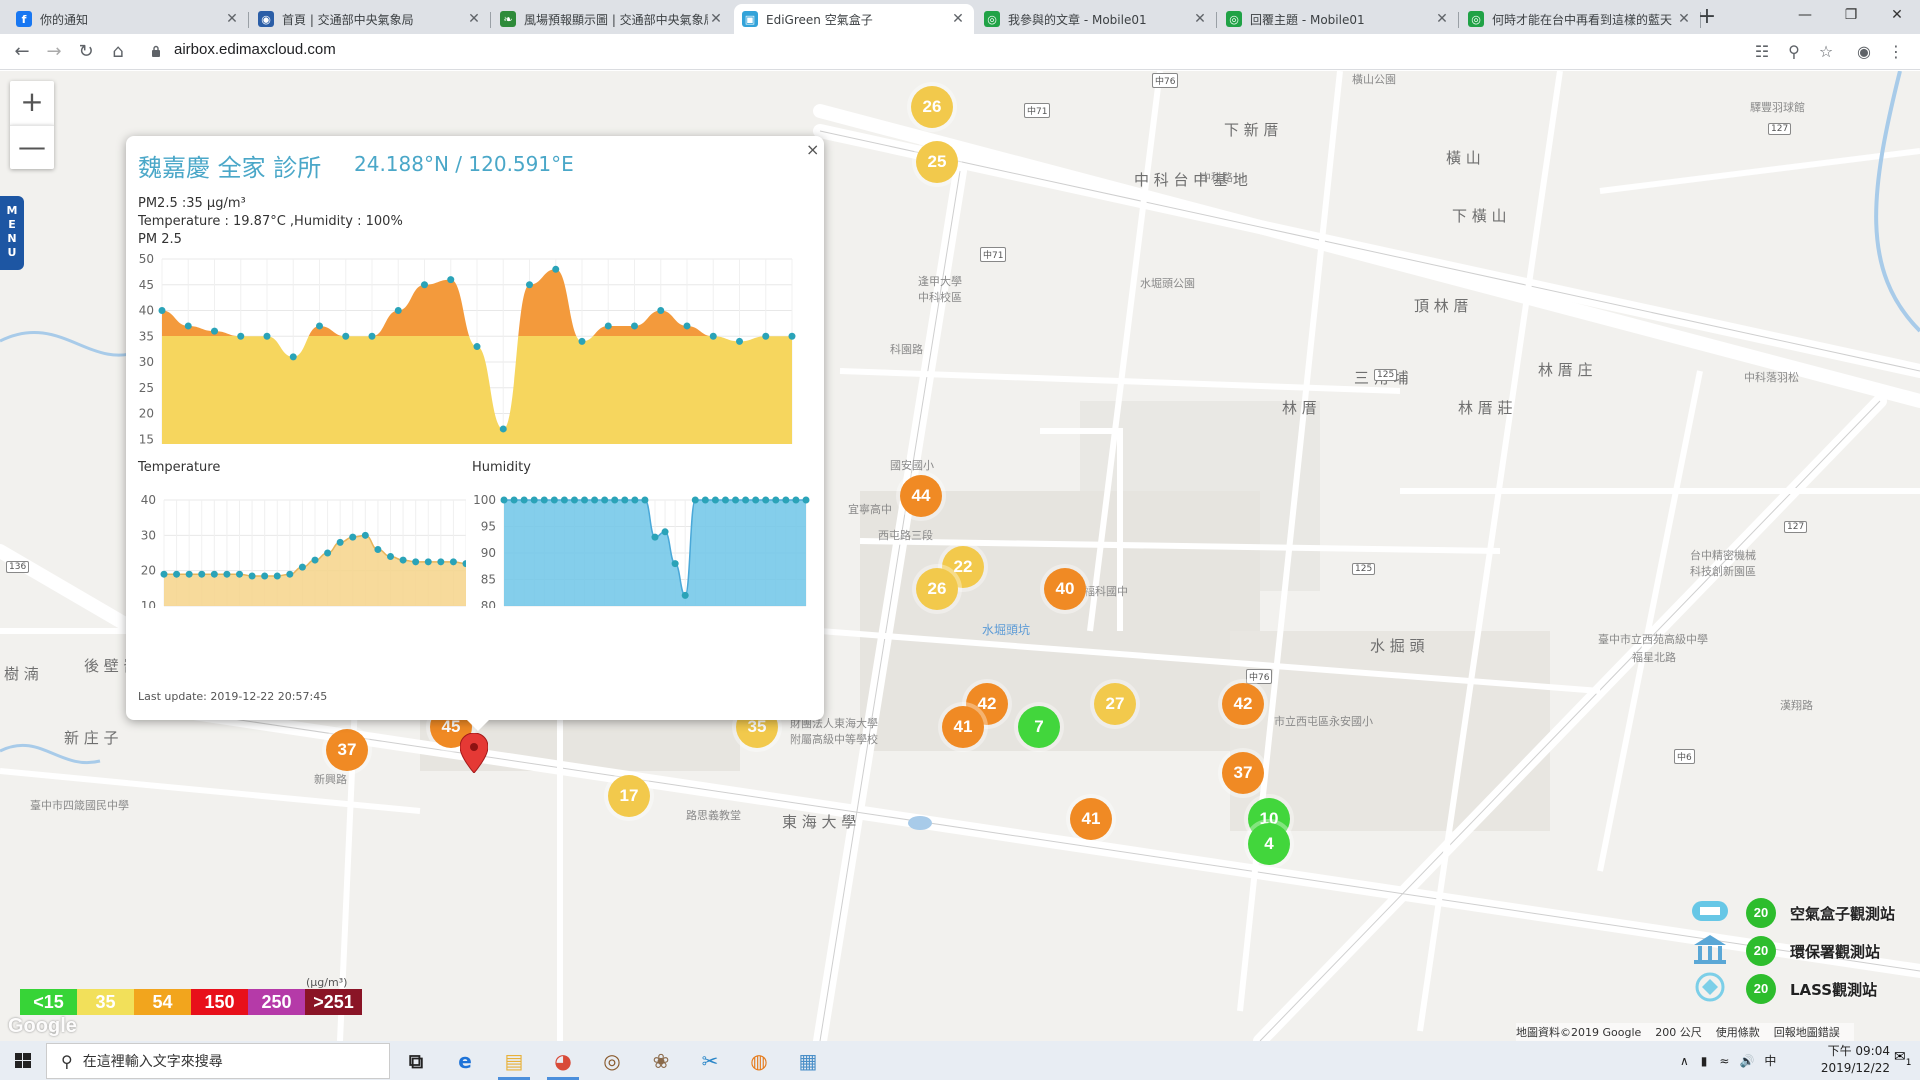 Image resolution: width=1920 pixels, height=1080 pixels. I want to click on sensor-cluster: 17, so click(629, 796).